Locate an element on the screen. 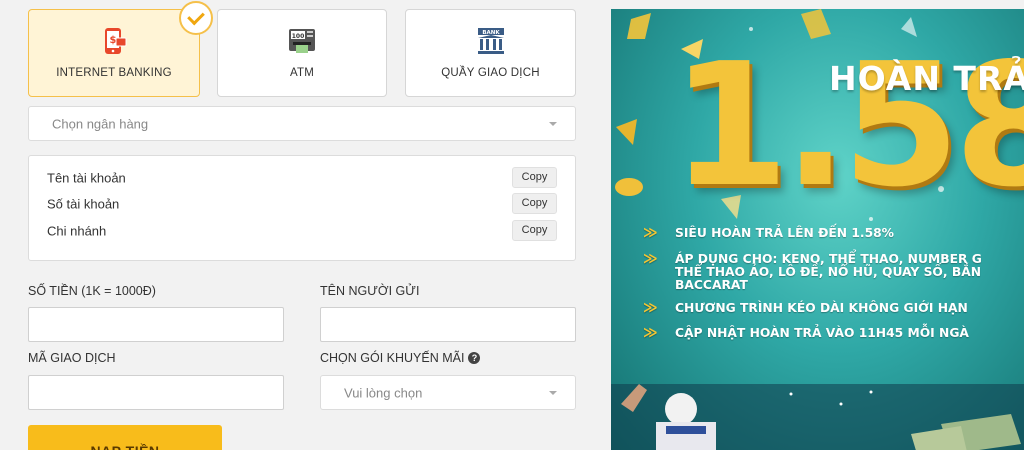  info-label: Chi nhánh is located at coordinates (77, 231).